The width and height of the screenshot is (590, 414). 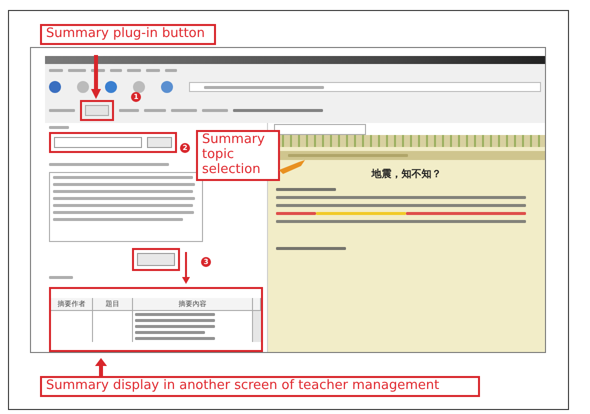 What do you see at coordinates (320, 129) in the screenshot?
I see `browser-tab` at bounding box center [320, 129].